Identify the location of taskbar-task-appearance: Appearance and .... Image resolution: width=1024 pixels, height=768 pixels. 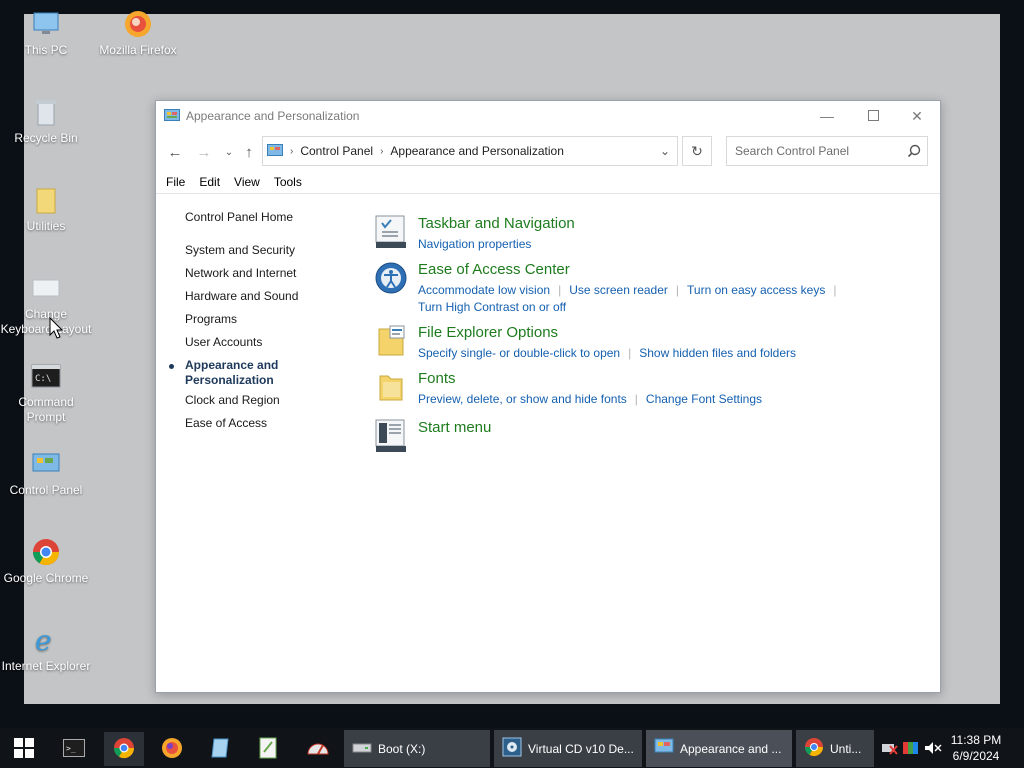
(719, 748).